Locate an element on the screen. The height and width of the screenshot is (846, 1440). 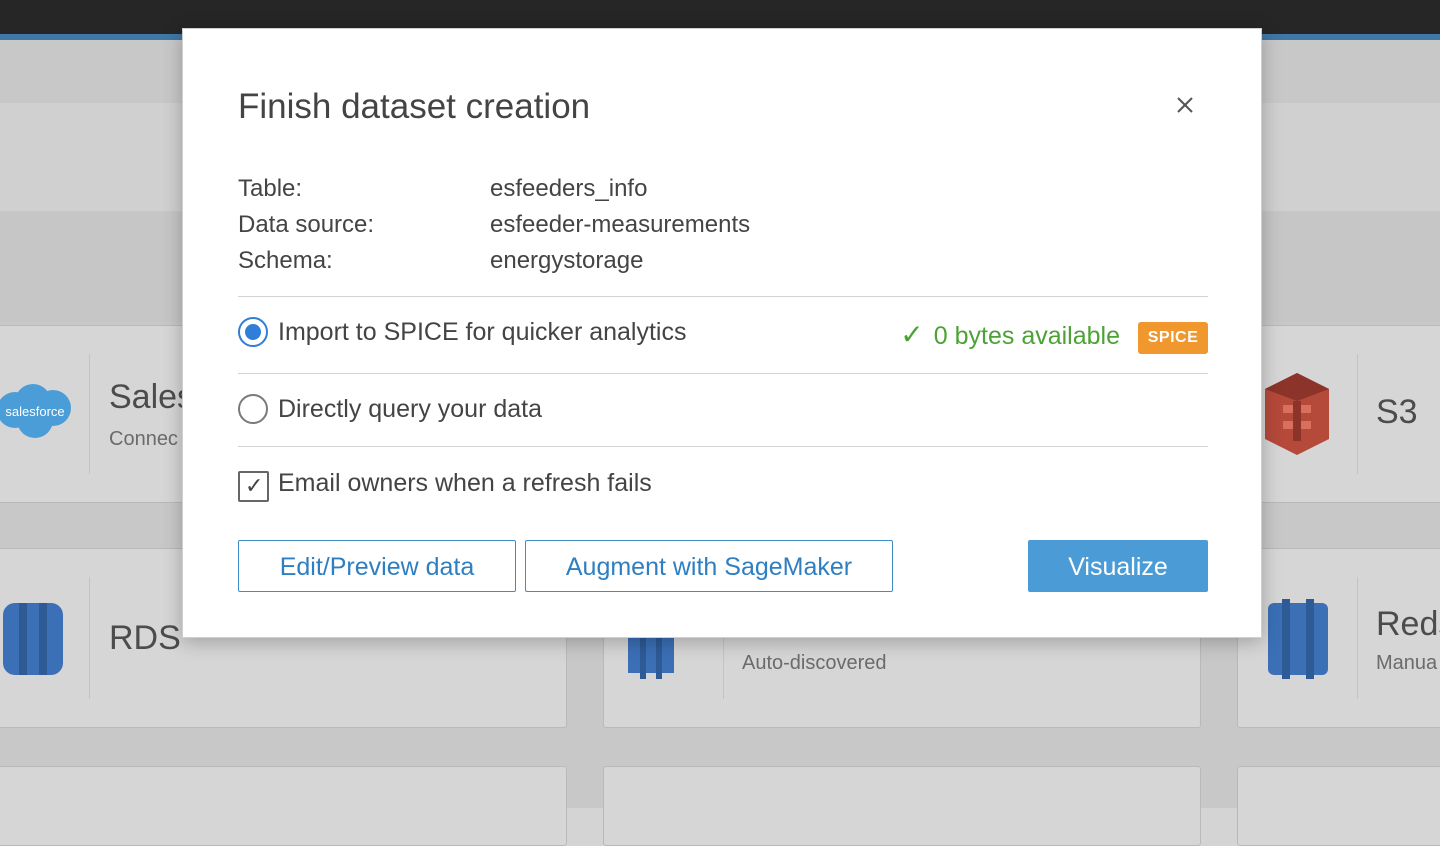
close-icon is located at coordinates (1185, 105).